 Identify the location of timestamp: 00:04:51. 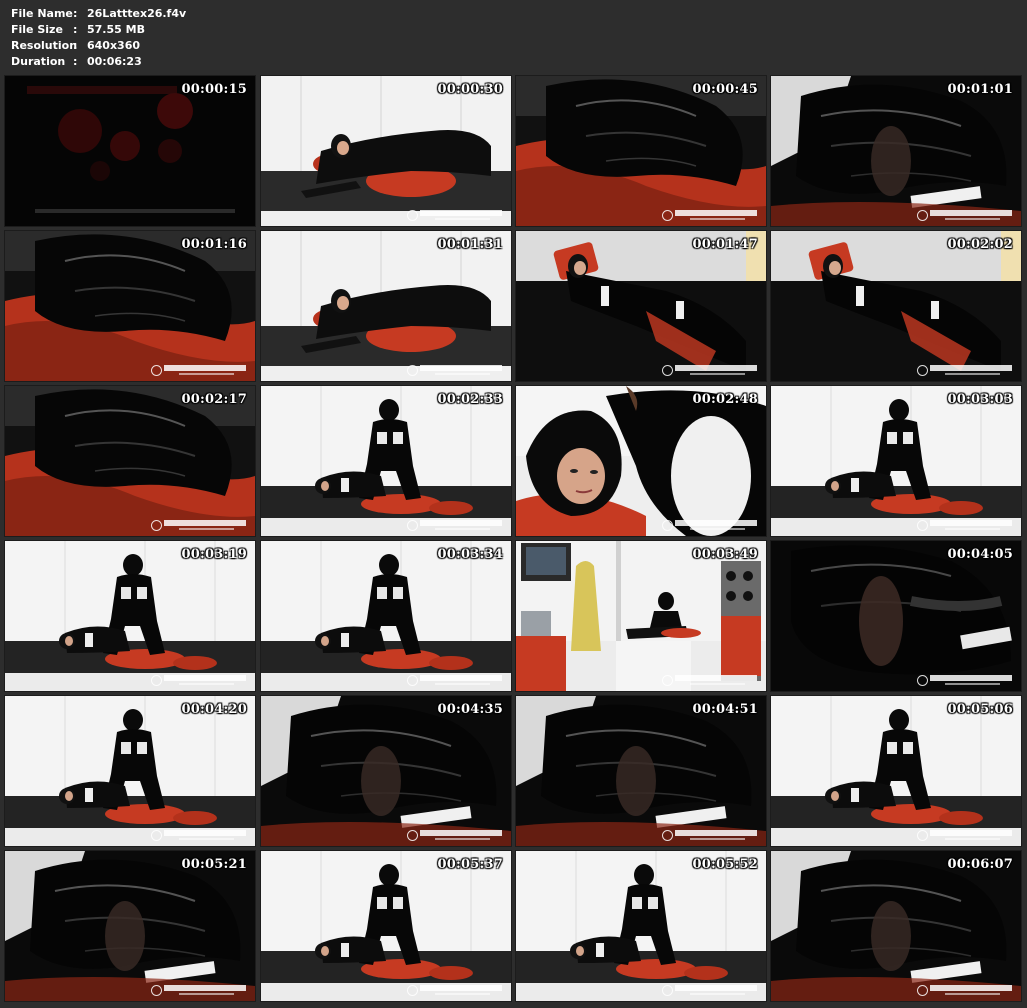
(725, 709).